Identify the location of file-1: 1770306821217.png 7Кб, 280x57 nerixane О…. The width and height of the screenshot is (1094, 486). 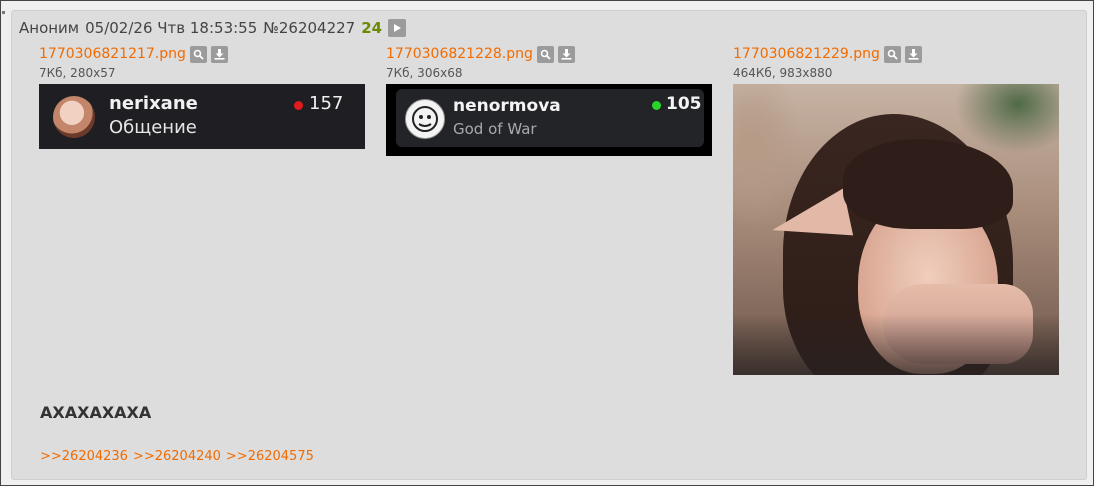
(202, 96).